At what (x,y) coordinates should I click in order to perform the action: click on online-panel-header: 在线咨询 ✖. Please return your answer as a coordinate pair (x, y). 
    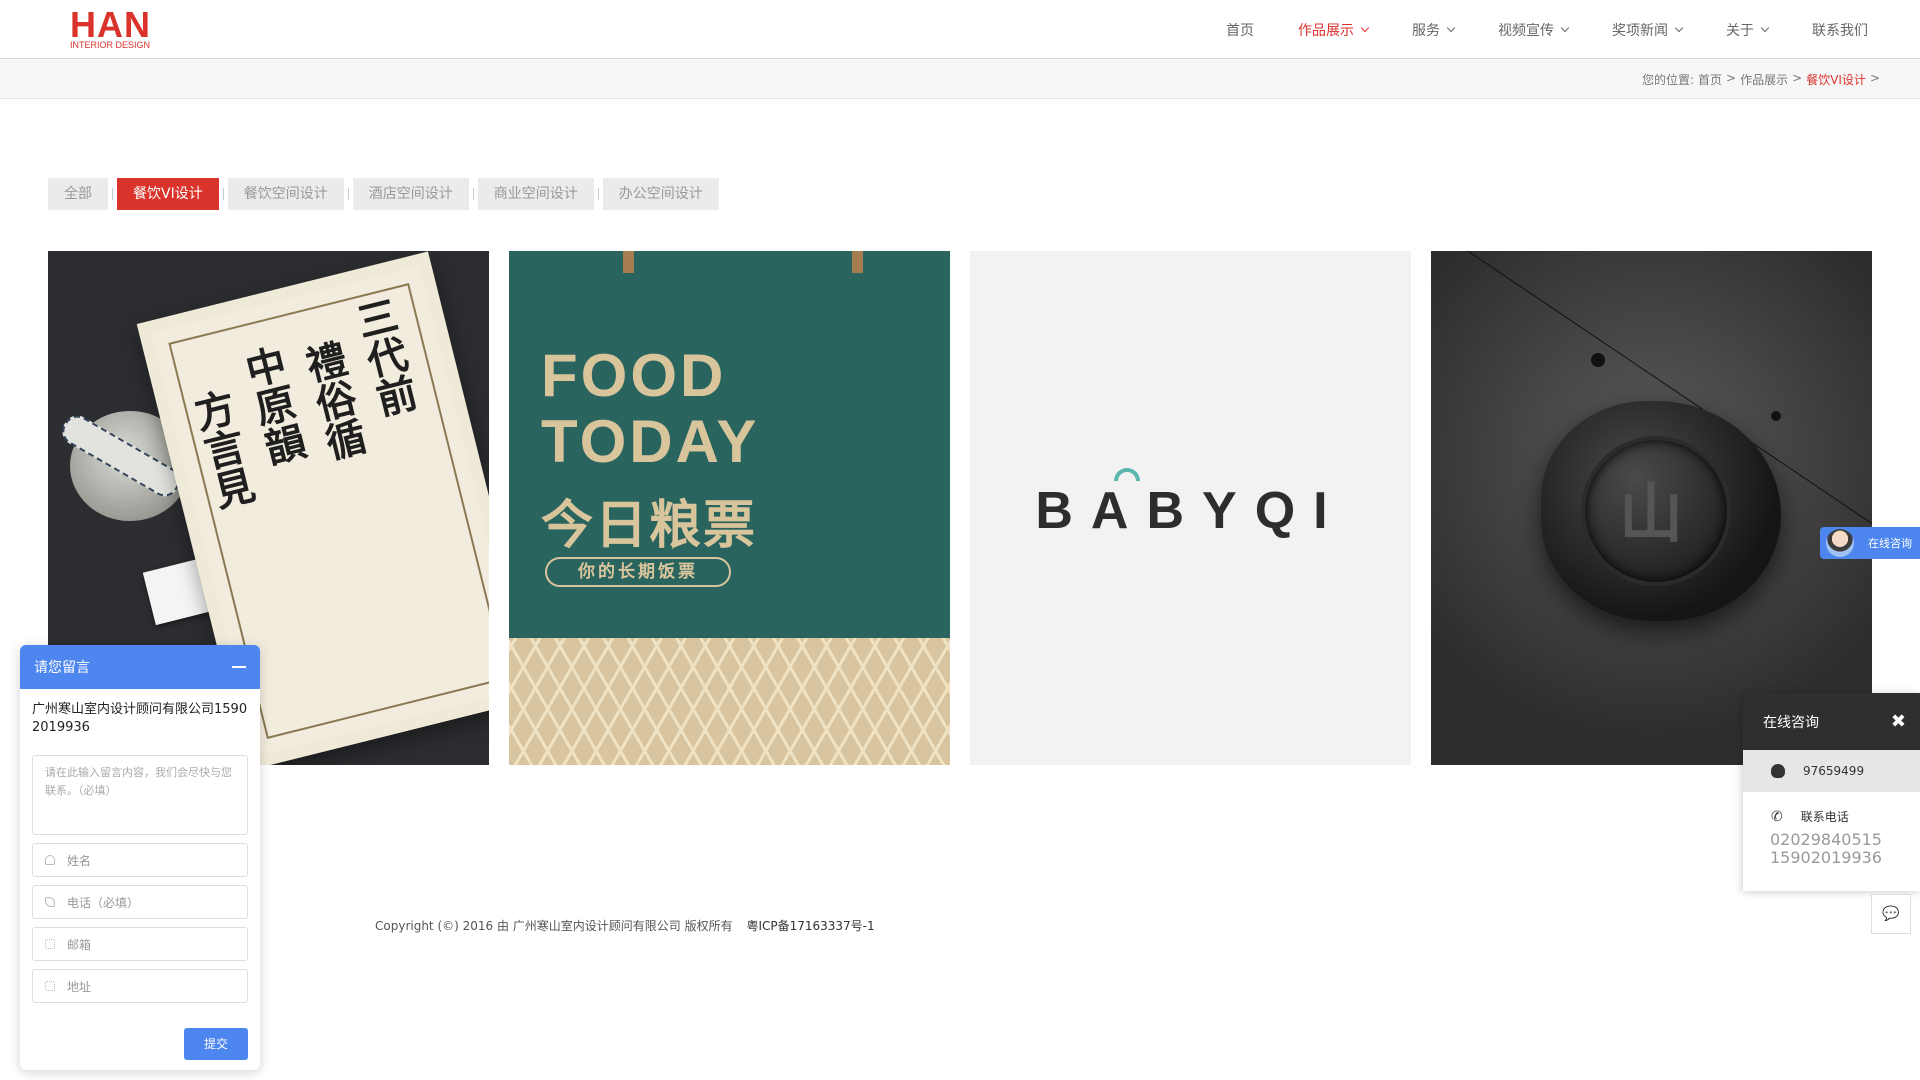
    Looking at the image, I should click on (1831, 721).